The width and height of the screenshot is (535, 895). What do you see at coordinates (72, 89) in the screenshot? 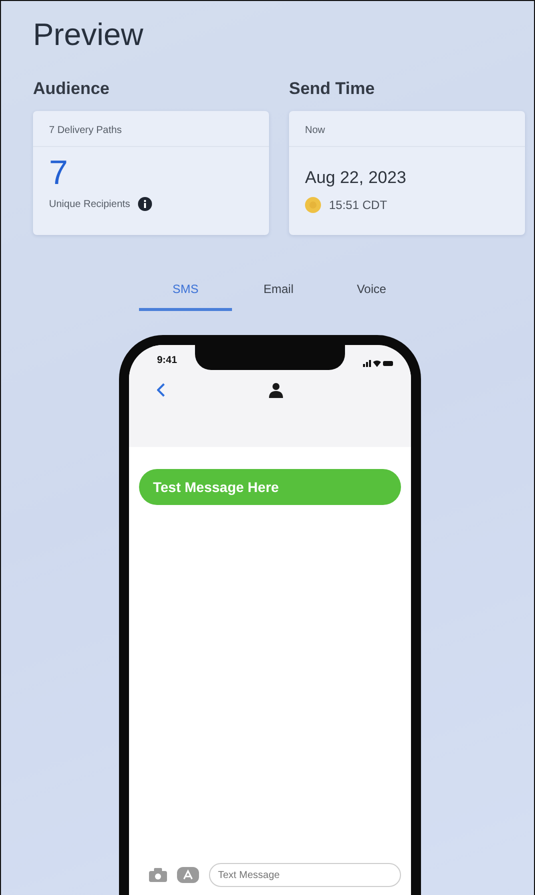
I see `section-heading: Audience` at bounding box center [72, 89].